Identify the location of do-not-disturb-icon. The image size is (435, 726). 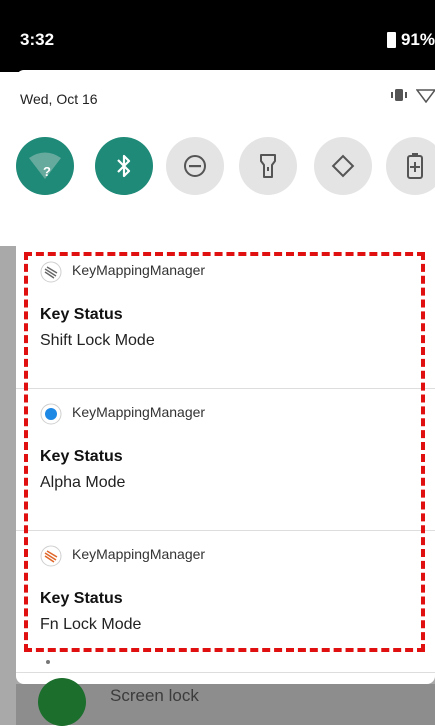
(195, 166).